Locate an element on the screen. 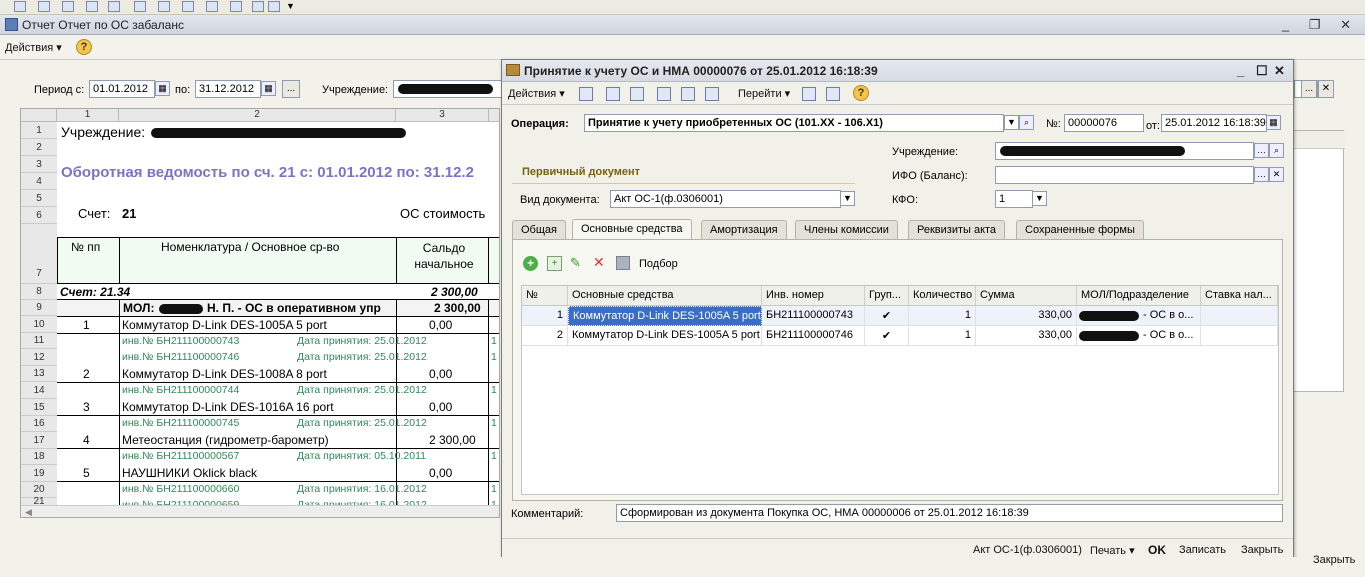  date-field: 25.01.2012 16:18:39 is located at coordinates (1214, 123).